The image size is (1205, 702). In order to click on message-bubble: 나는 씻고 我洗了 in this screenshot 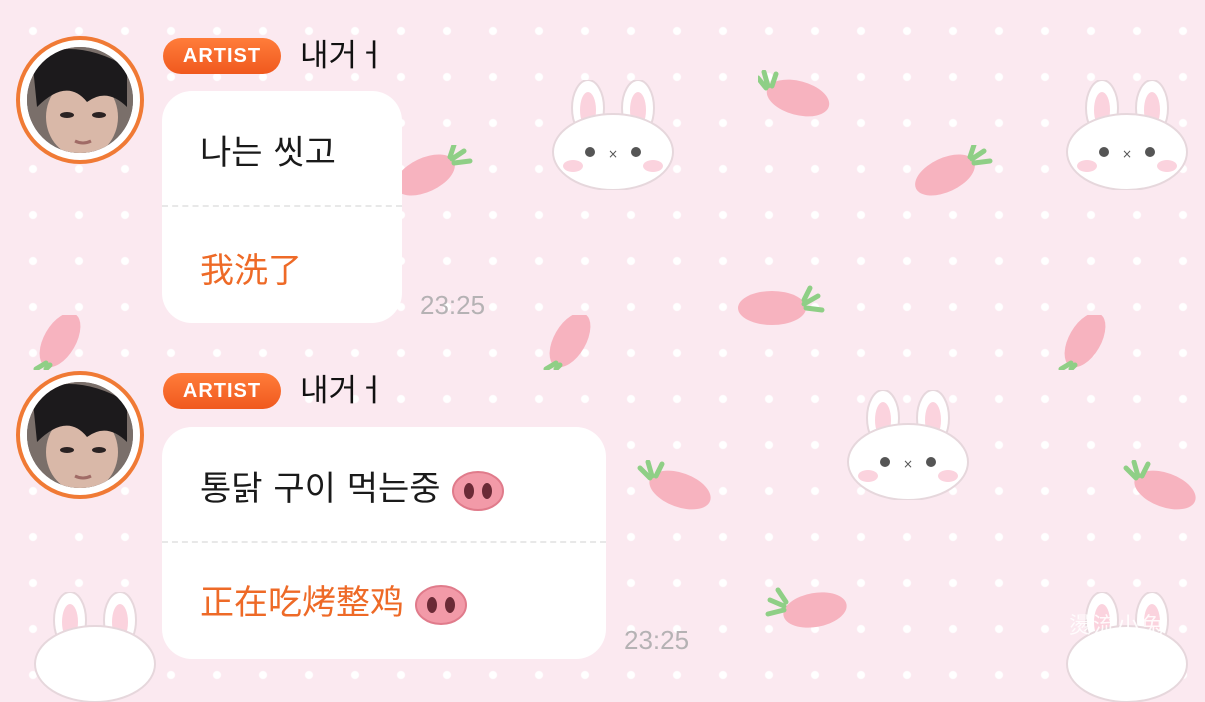, I will do `click(282, 207)`.